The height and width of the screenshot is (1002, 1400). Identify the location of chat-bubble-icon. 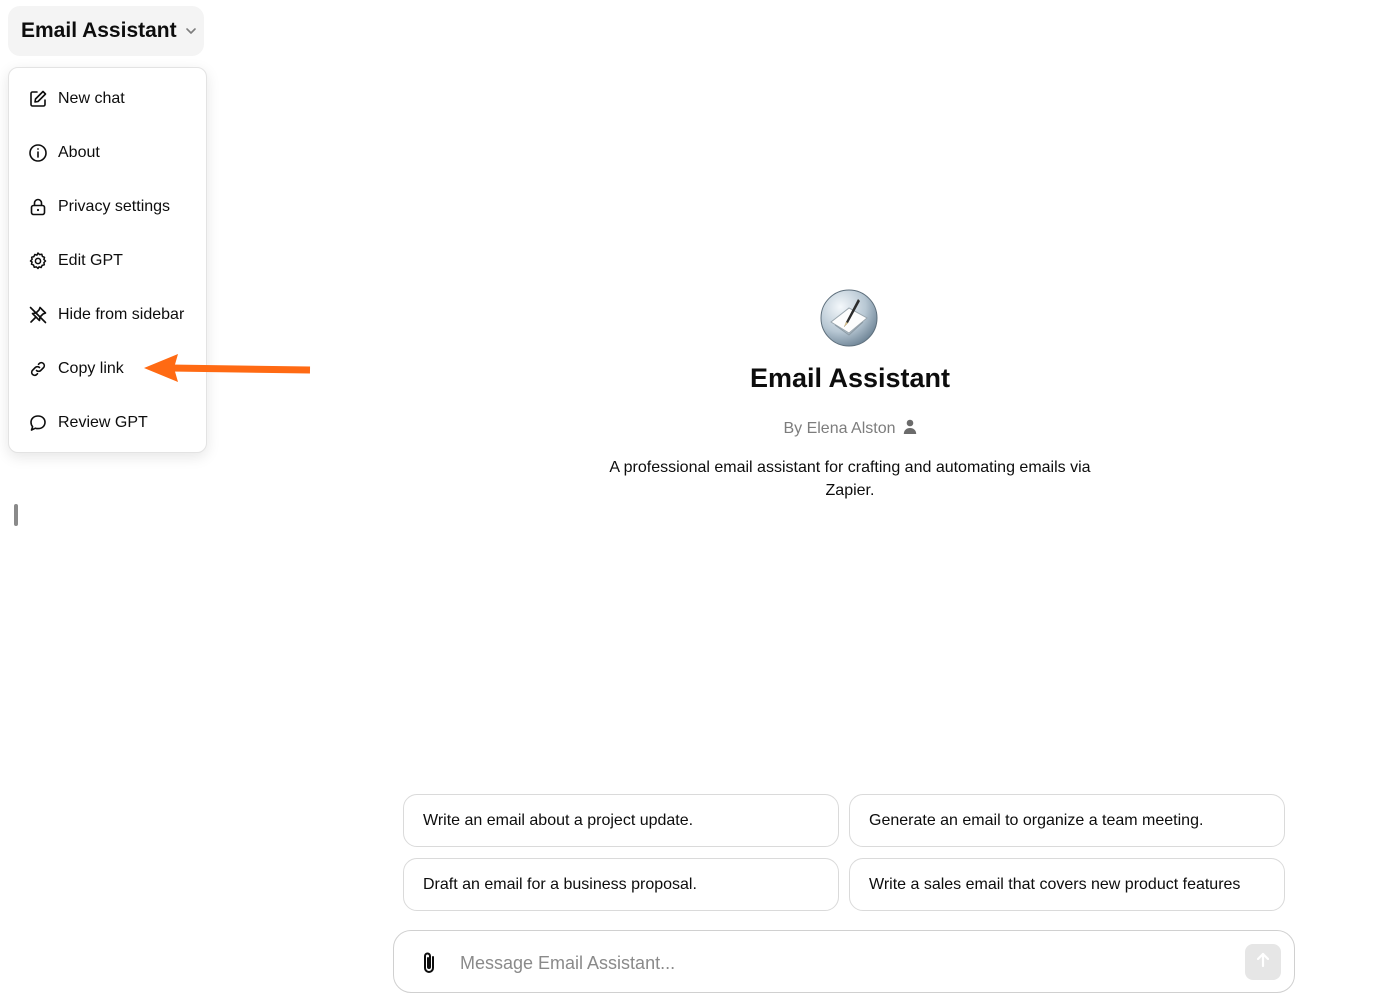
(38, 423).